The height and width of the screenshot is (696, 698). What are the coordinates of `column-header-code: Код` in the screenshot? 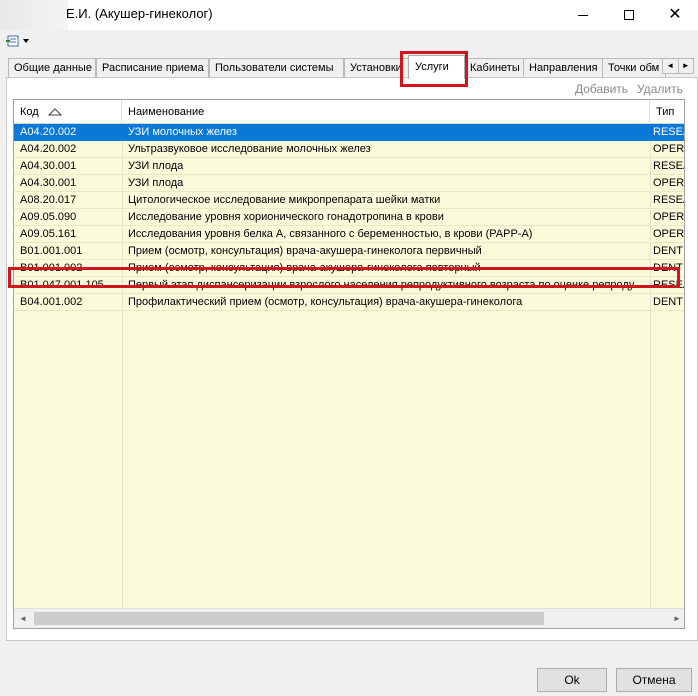 It's located at (68, 112).